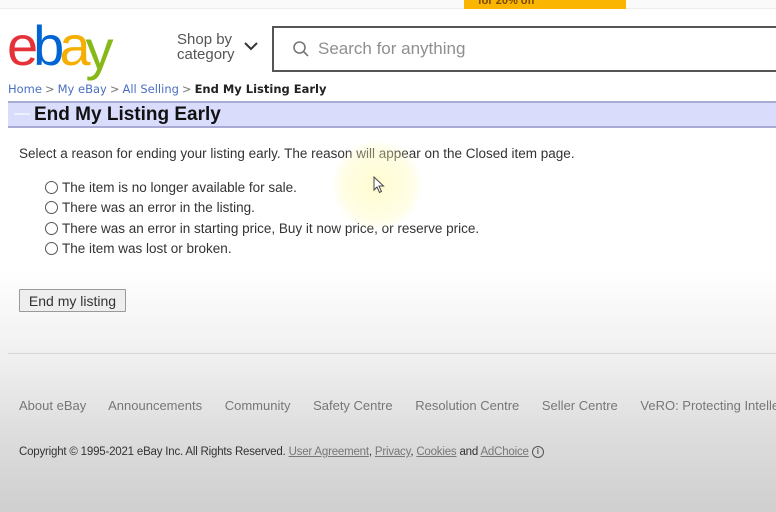 The width and height of the screenshot is (776, 512). Describe the element at coordinates (72, 300) in the screenshot. I see `end-my-listing-button: End my listing` at that location.